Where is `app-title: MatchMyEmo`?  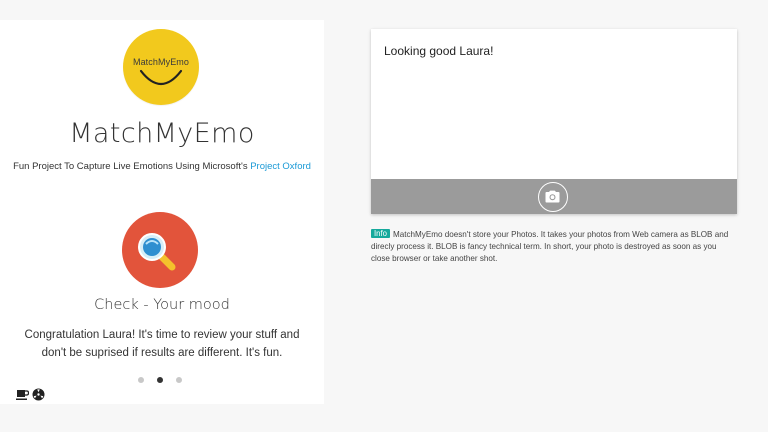
app-title: MatchMyEmo is located at coordinates (162, 133).